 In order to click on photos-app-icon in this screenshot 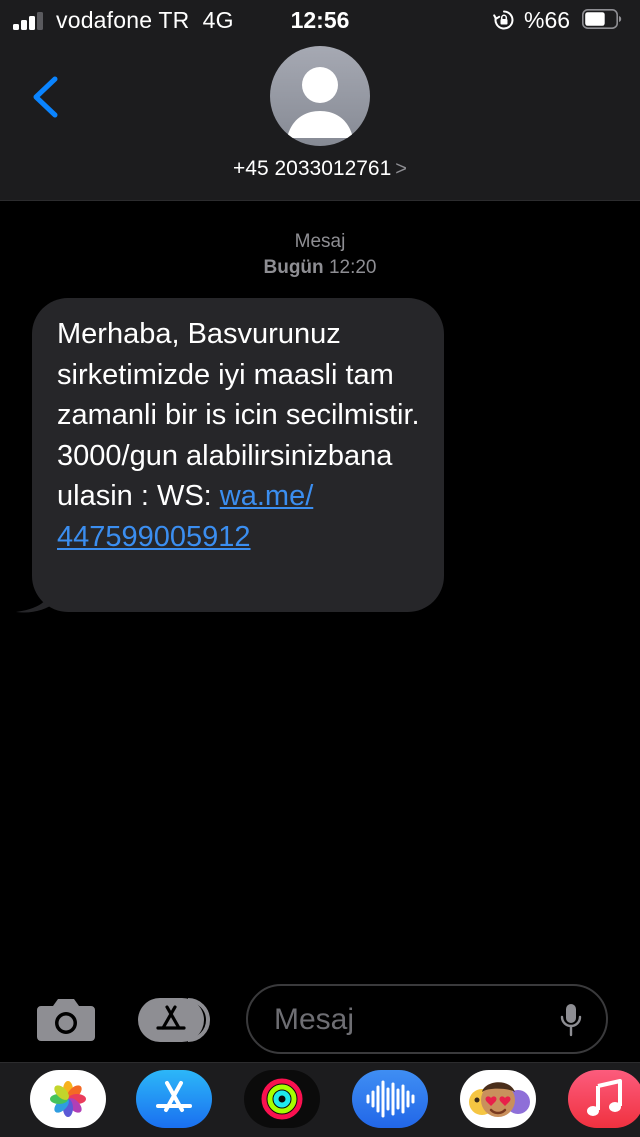, I will do `click(68, 1099)`.